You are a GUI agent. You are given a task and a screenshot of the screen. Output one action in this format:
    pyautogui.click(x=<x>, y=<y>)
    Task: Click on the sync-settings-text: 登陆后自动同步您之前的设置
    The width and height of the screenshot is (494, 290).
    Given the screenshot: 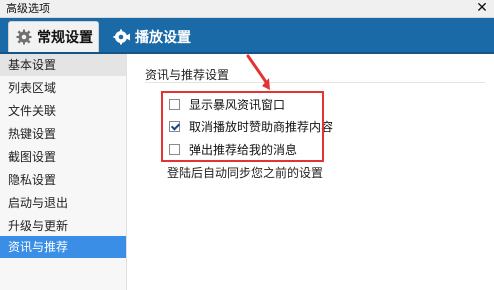 What is the action you would take?
    pyautogui.click(x=245, y=173)
    